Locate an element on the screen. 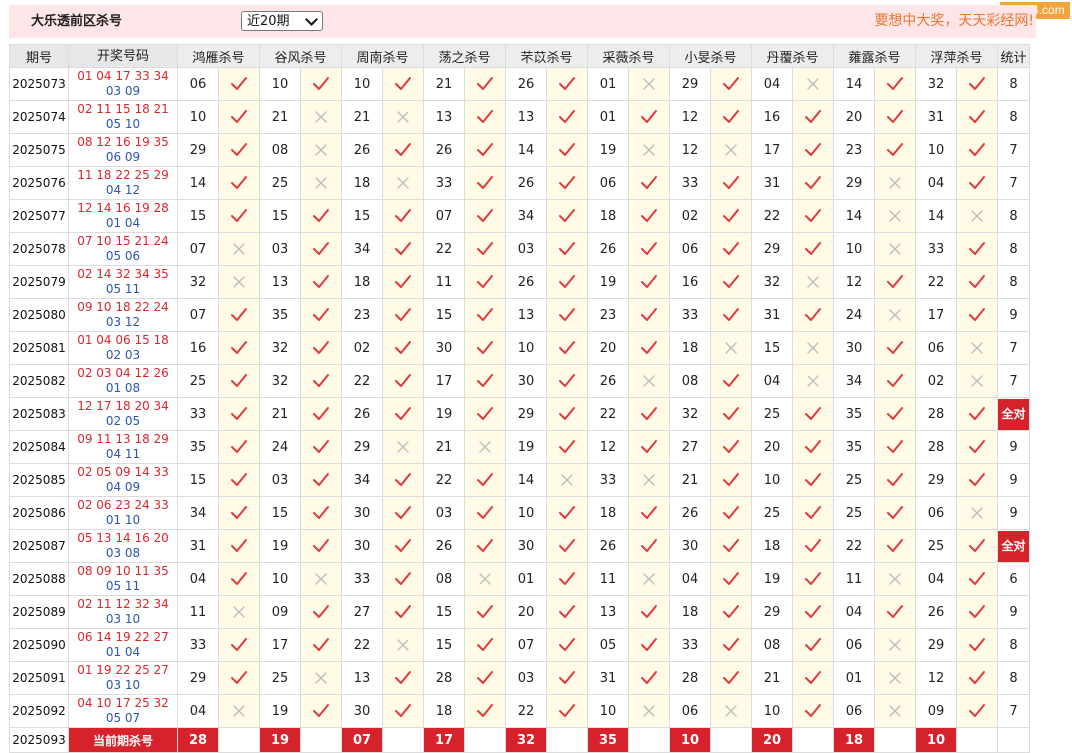 This screenshot has width=1072, height=753. issue-cell: 2025076 is located at coordinates (39, 183).